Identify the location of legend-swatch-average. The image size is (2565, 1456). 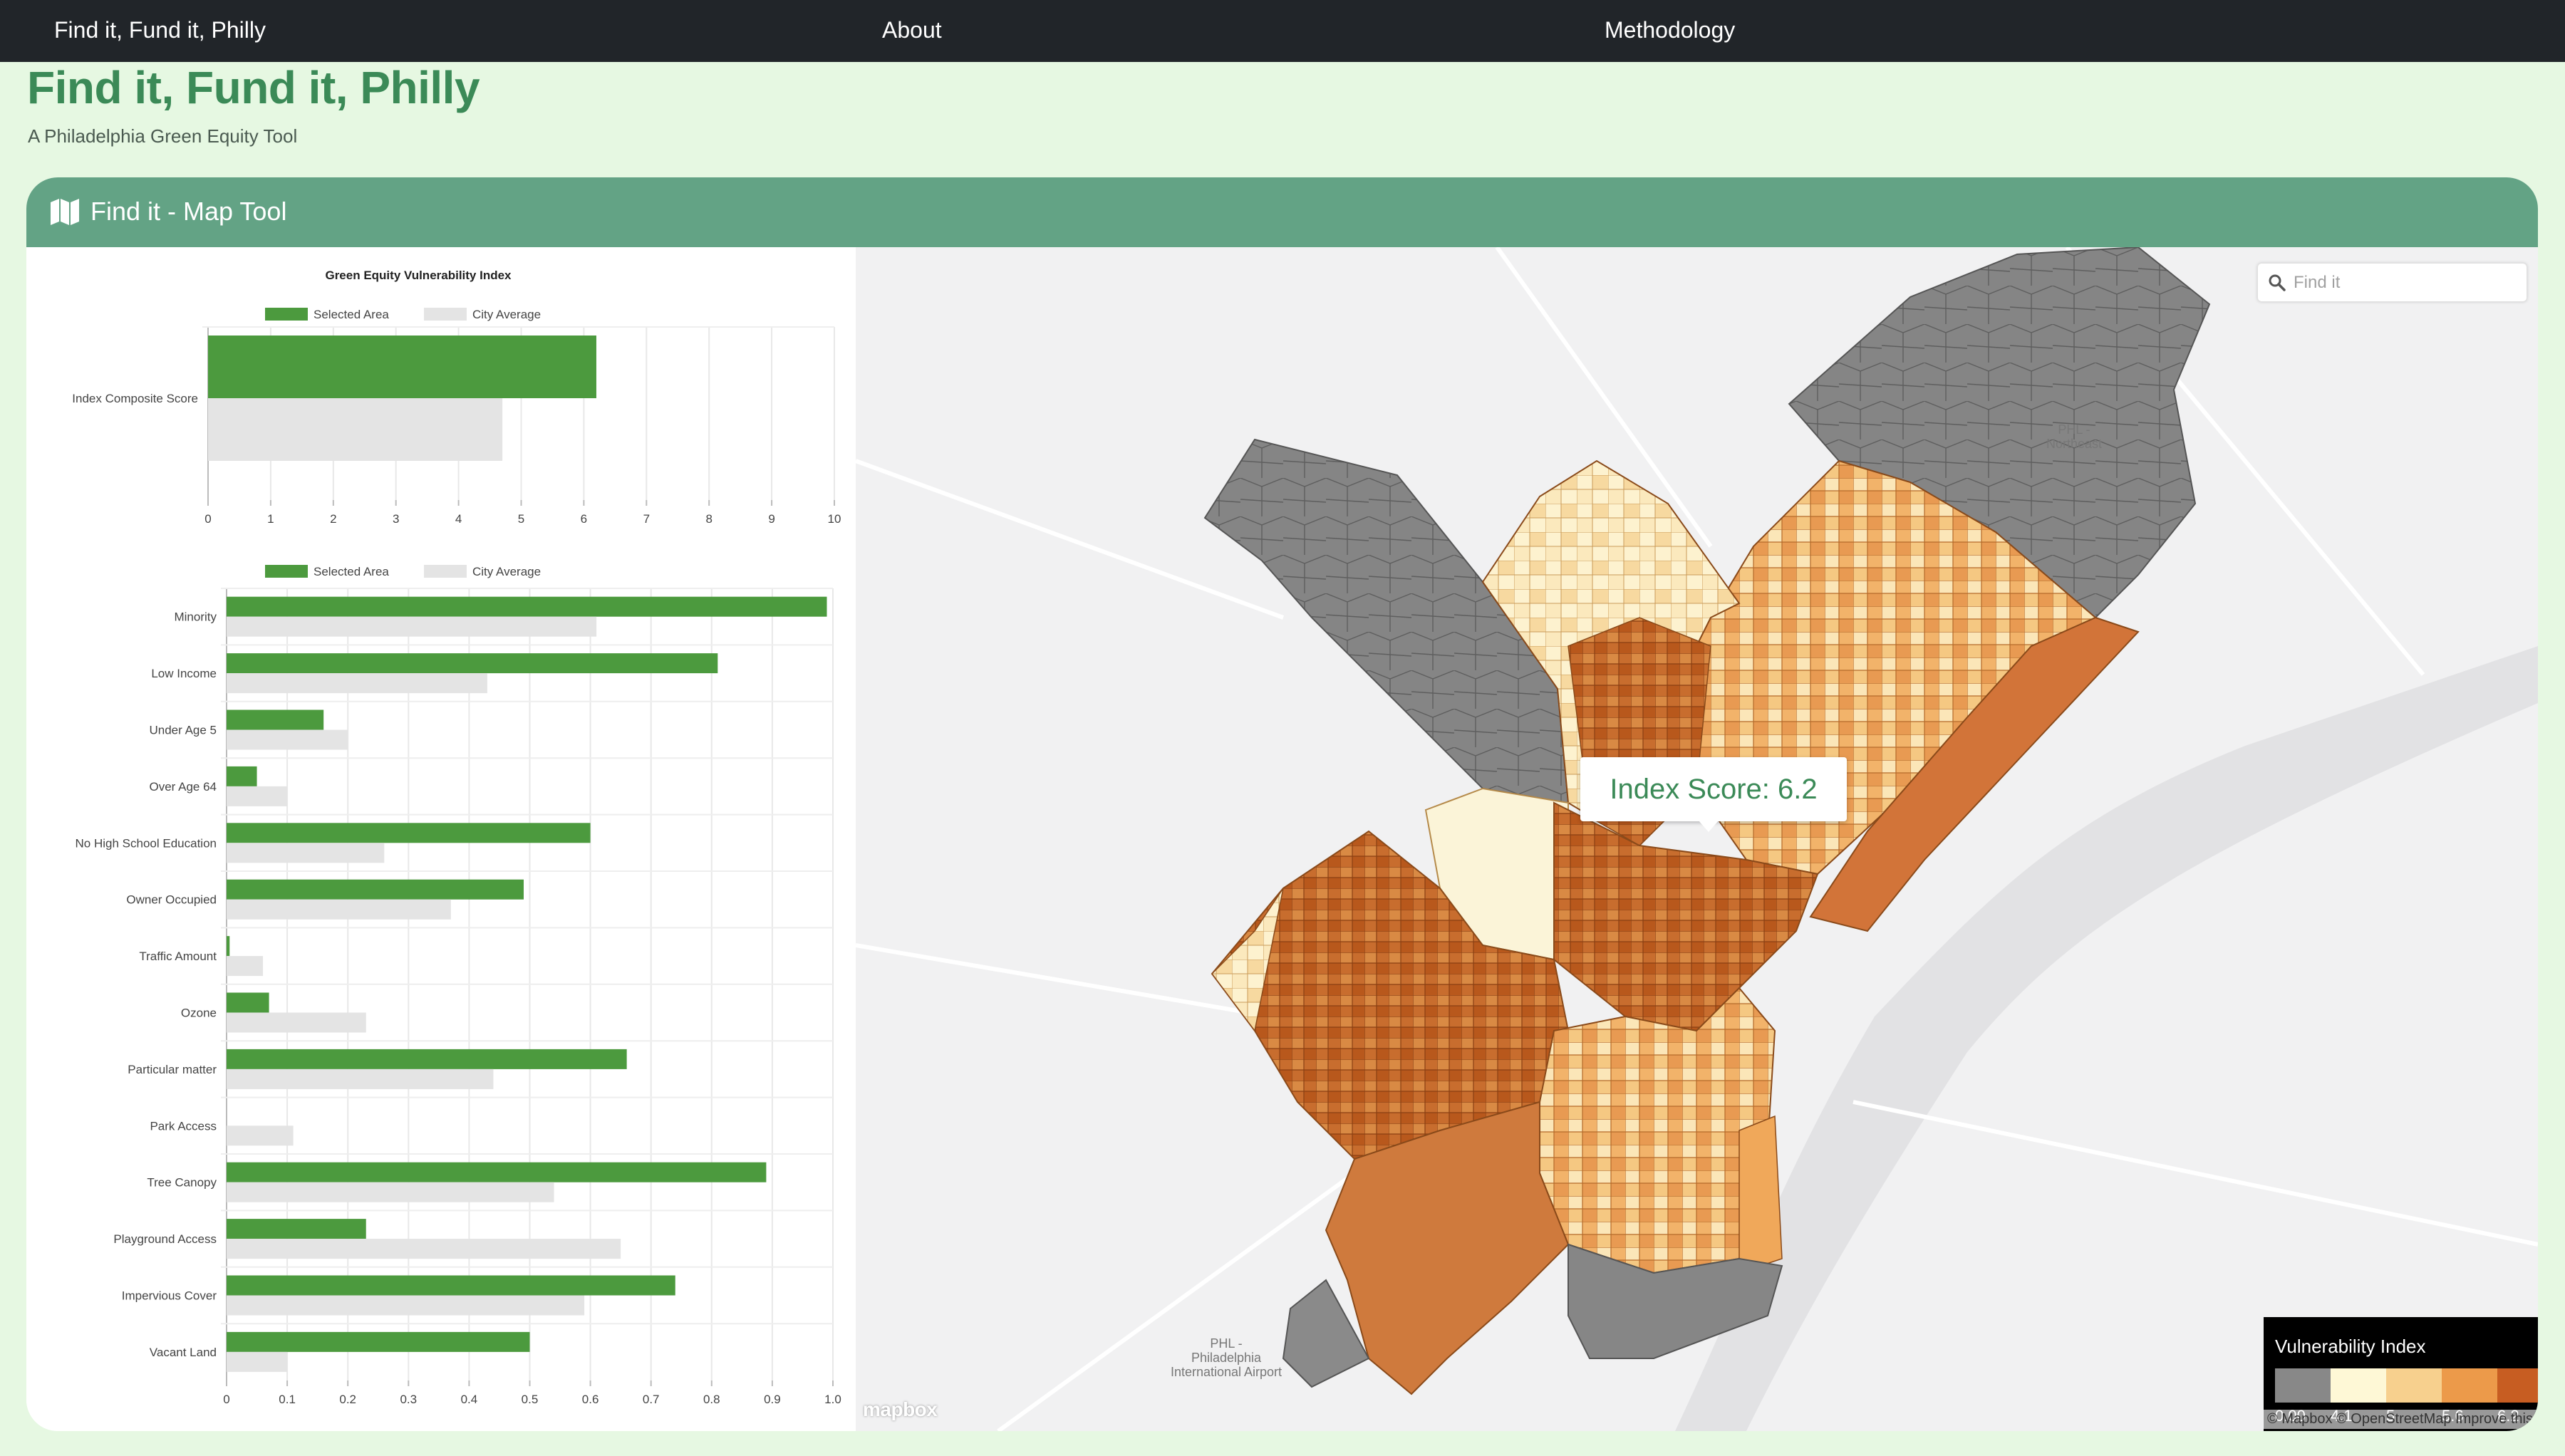
(445, 571).